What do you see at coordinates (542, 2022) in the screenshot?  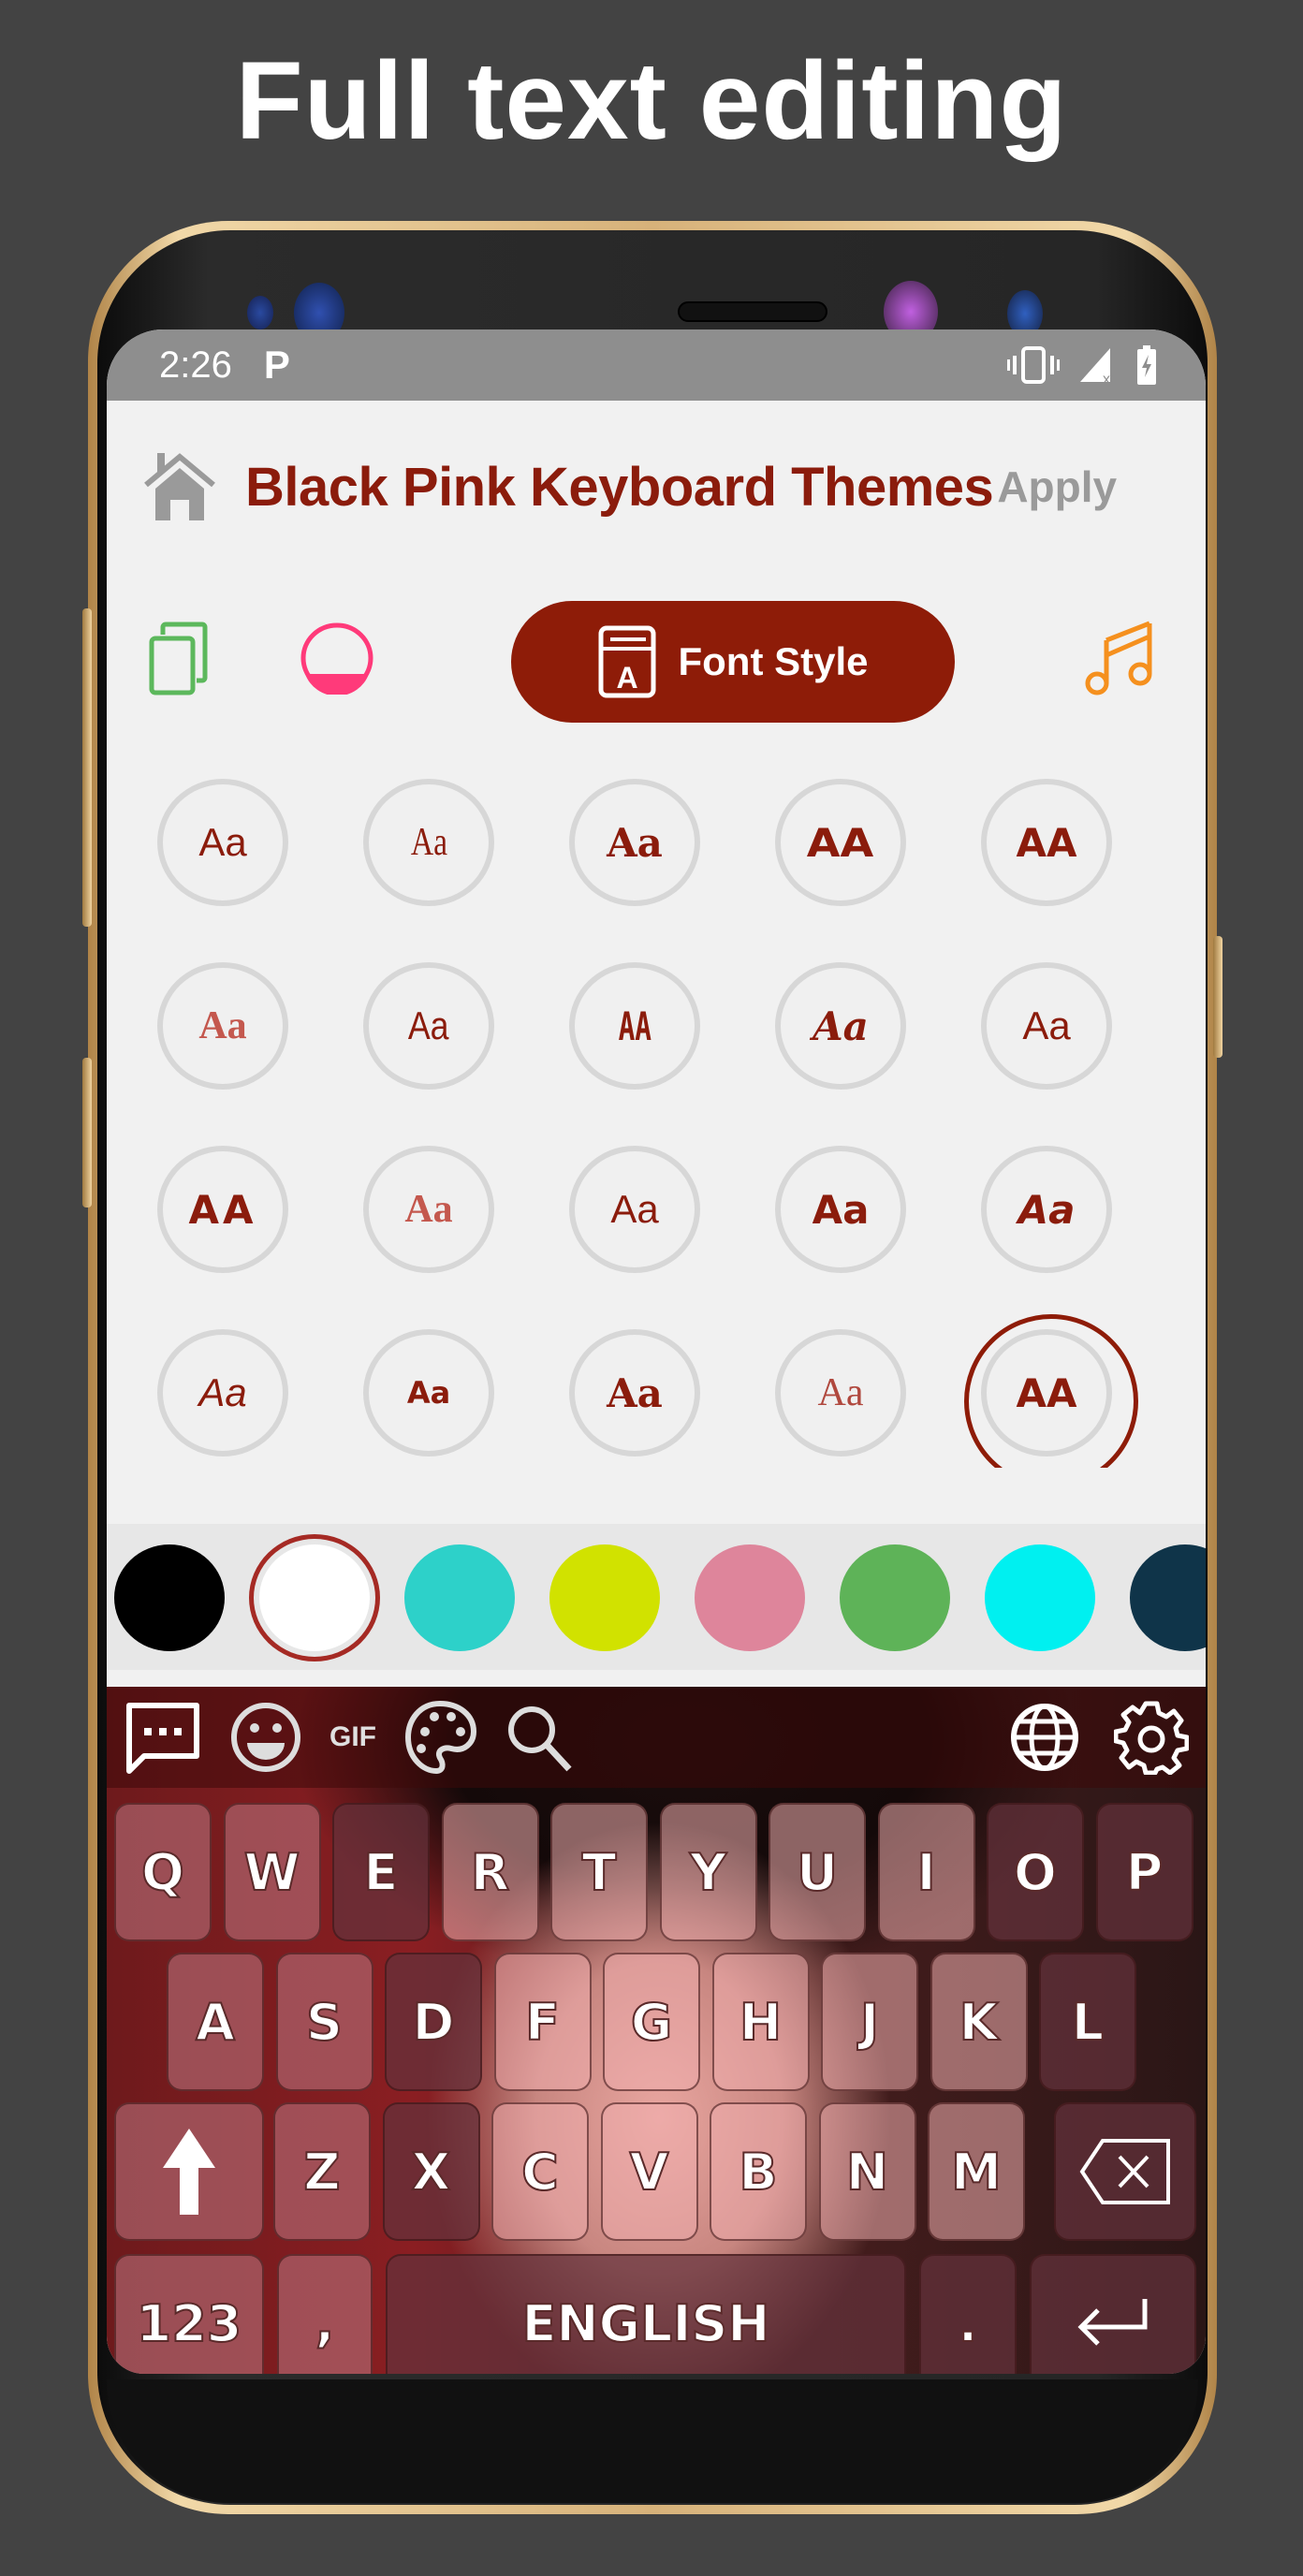 I see `key-f: F` at bounding box center [542, 2022].